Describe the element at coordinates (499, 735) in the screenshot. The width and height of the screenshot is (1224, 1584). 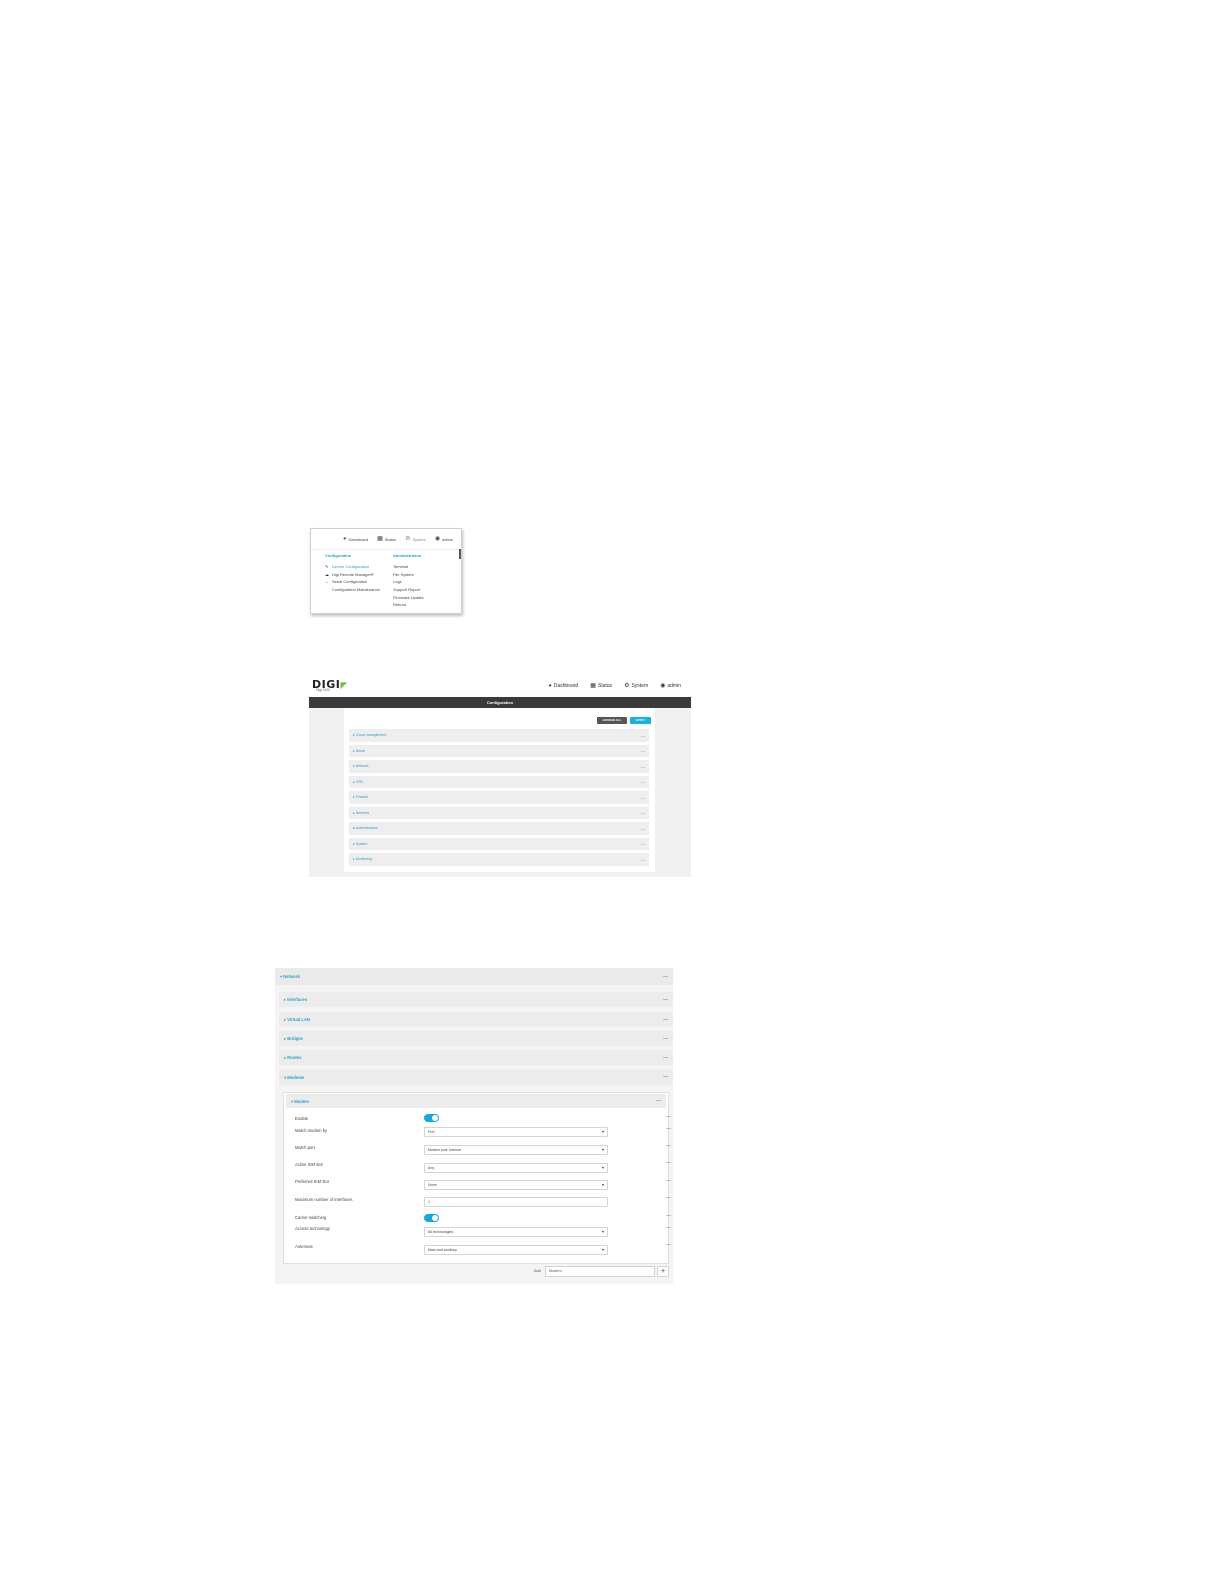
I see `section-cloud-management: ▸ Cloud management —` at that location.